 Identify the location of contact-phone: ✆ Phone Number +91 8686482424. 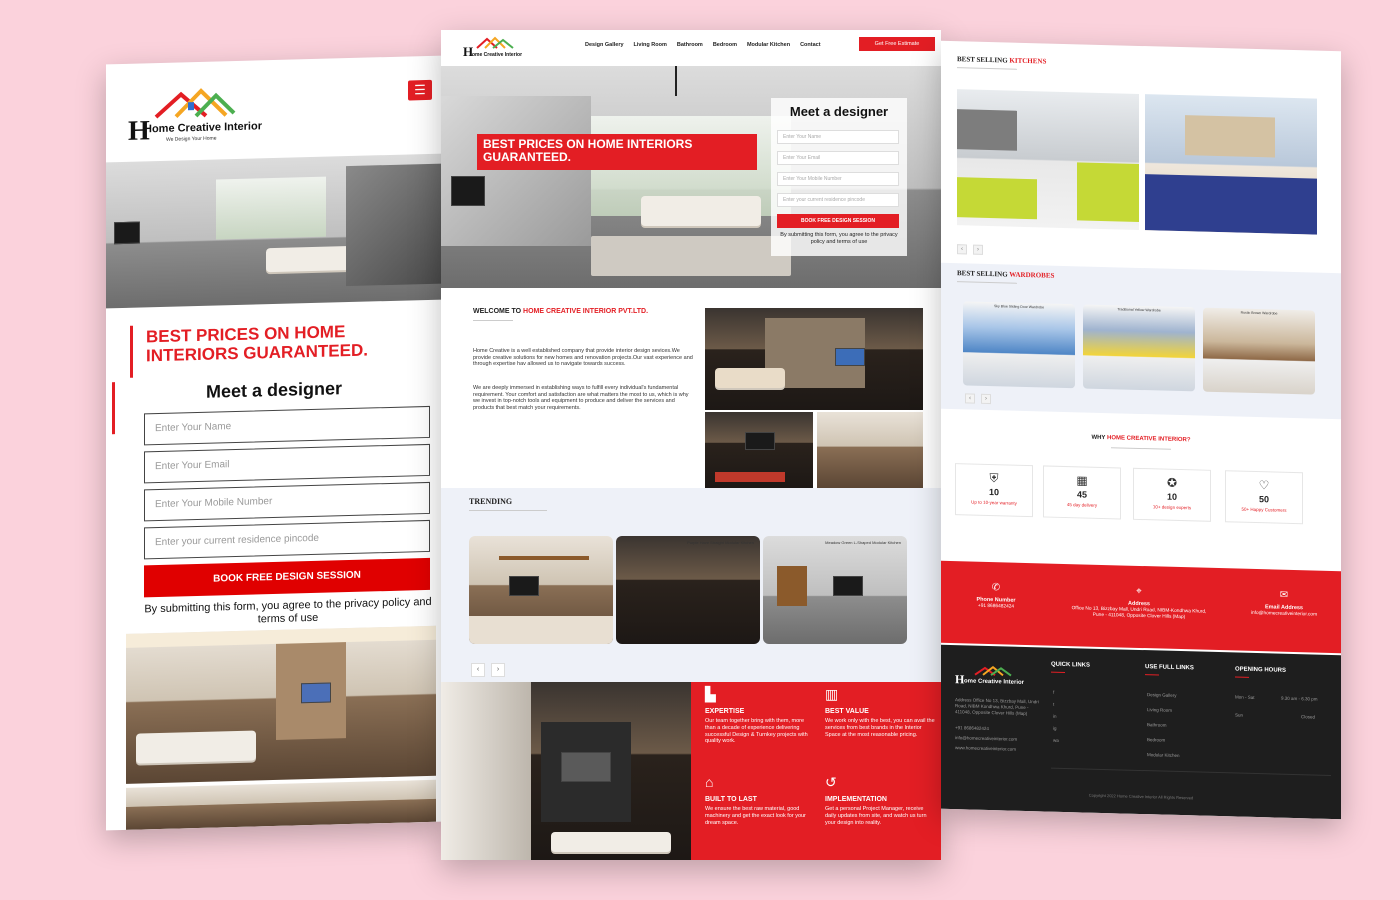
(996, 596).